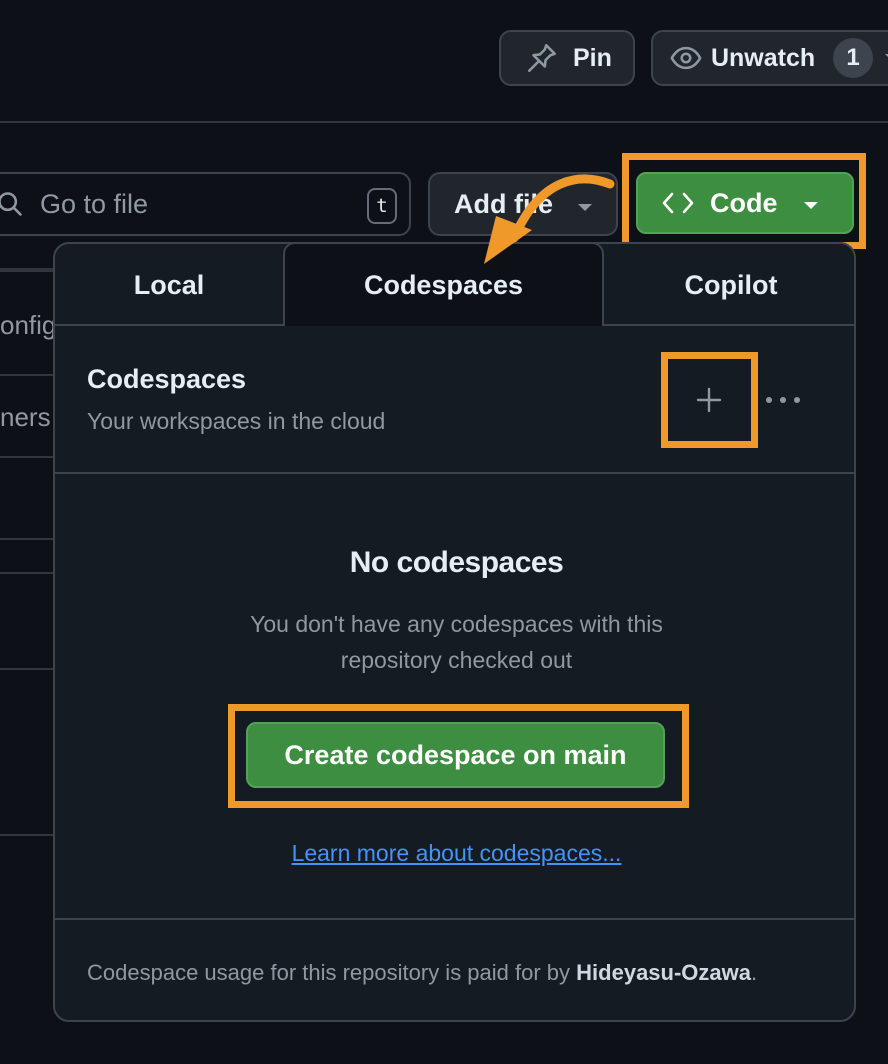 This screenshot has width=888, height=1064. I want to click on code-button: Code, so click(745, 203).